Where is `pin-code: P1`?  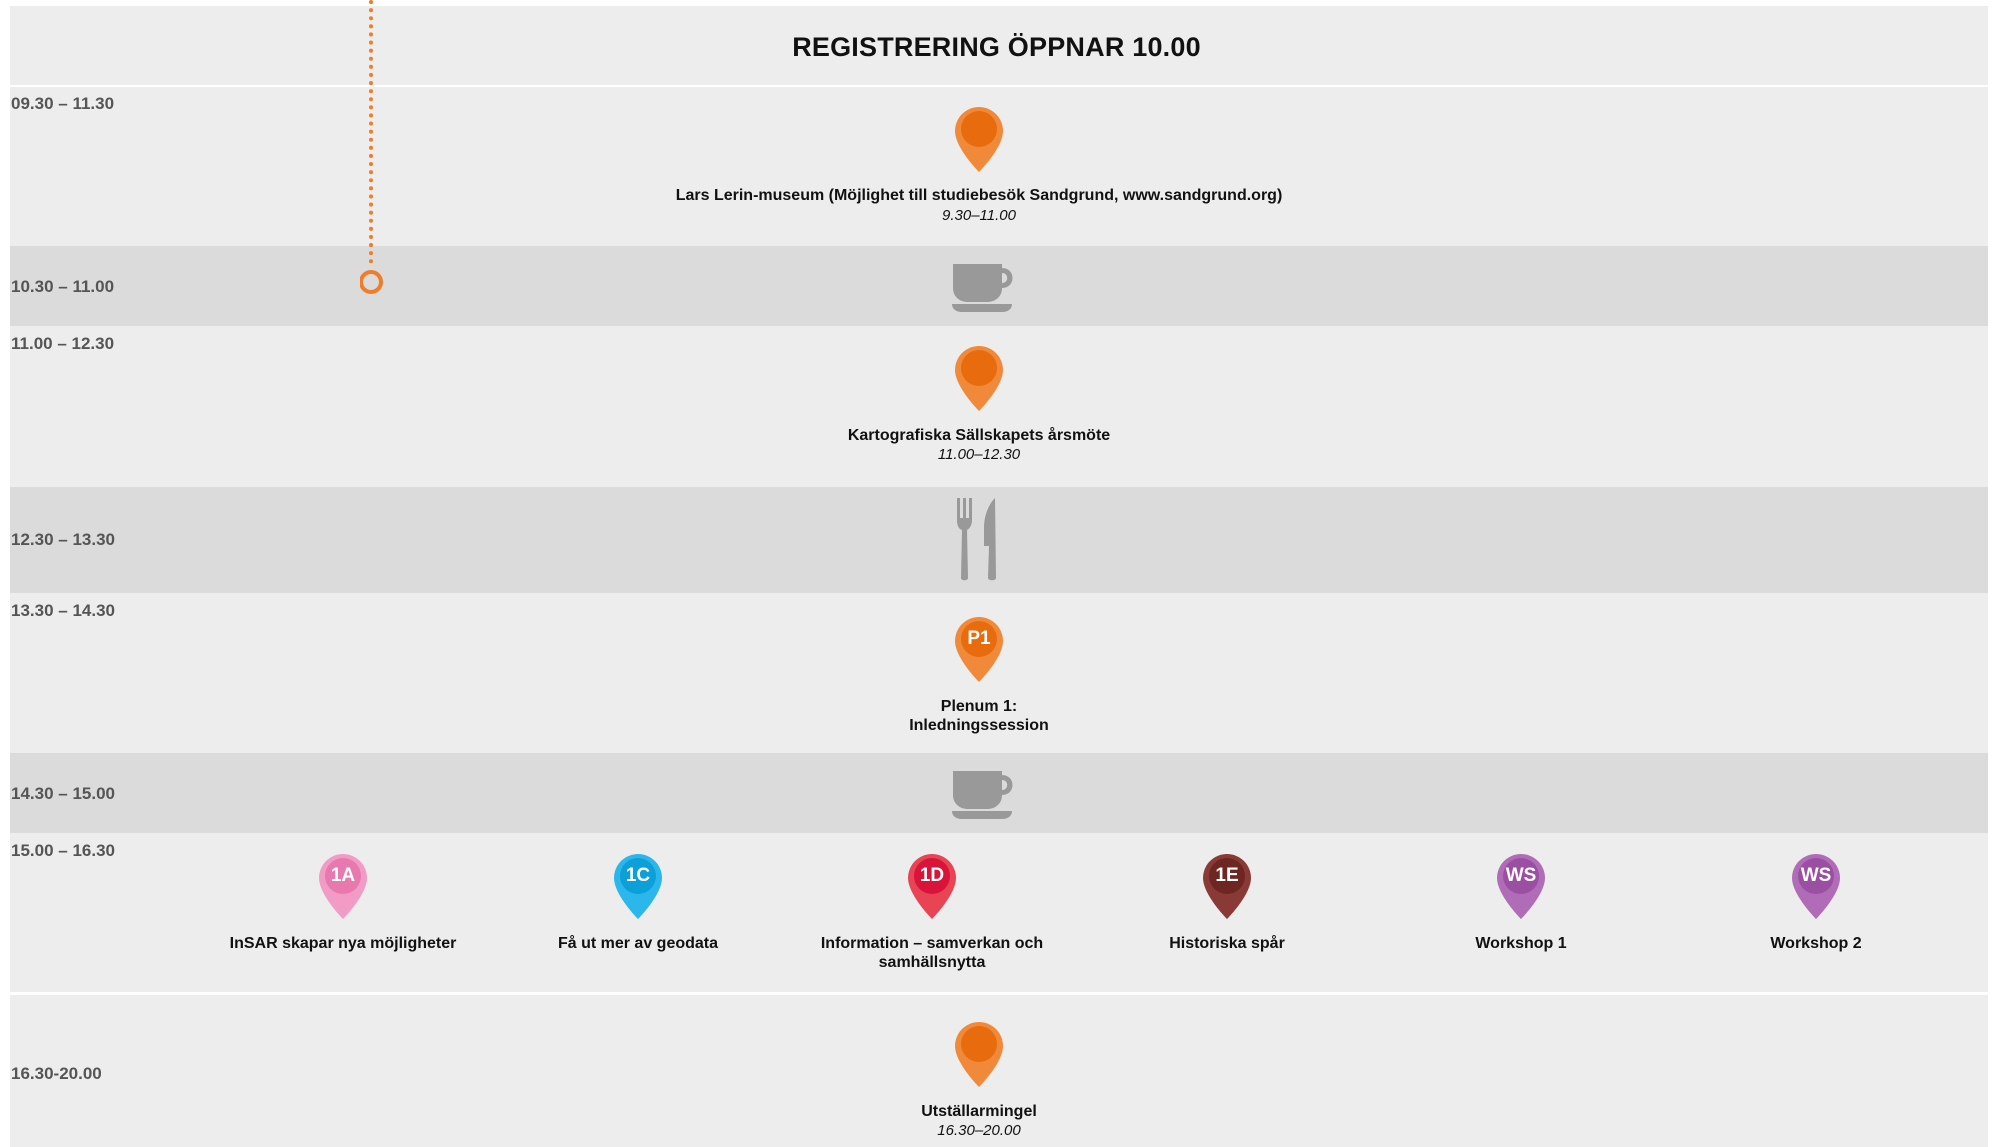
pin-code: P1 is located at coordinates (979, 638).